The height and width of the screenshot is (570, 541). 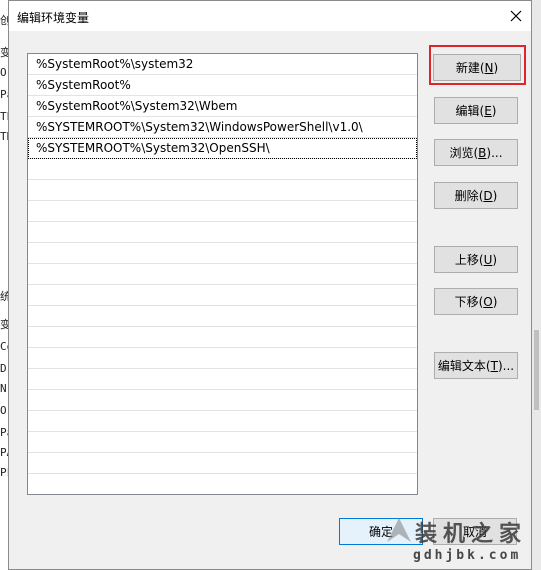 I want to click on move-up-button-label: 上移, so click(x=466, y=260).